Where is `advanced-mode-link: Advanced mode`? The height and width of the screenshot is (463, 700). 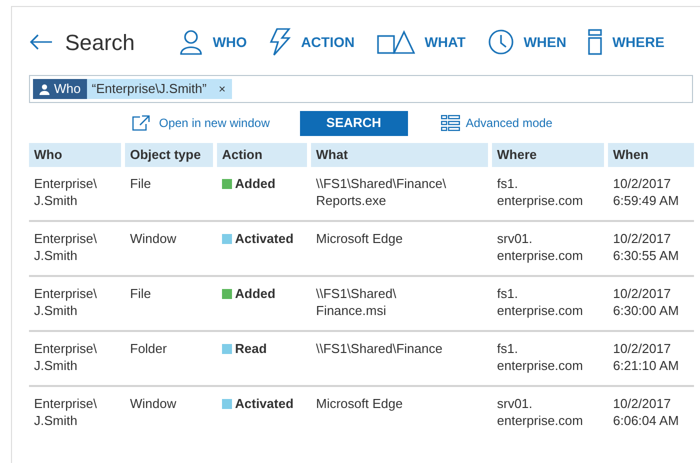
advanced-mode-link: Advanced mode is located at coordinates (496, 123).